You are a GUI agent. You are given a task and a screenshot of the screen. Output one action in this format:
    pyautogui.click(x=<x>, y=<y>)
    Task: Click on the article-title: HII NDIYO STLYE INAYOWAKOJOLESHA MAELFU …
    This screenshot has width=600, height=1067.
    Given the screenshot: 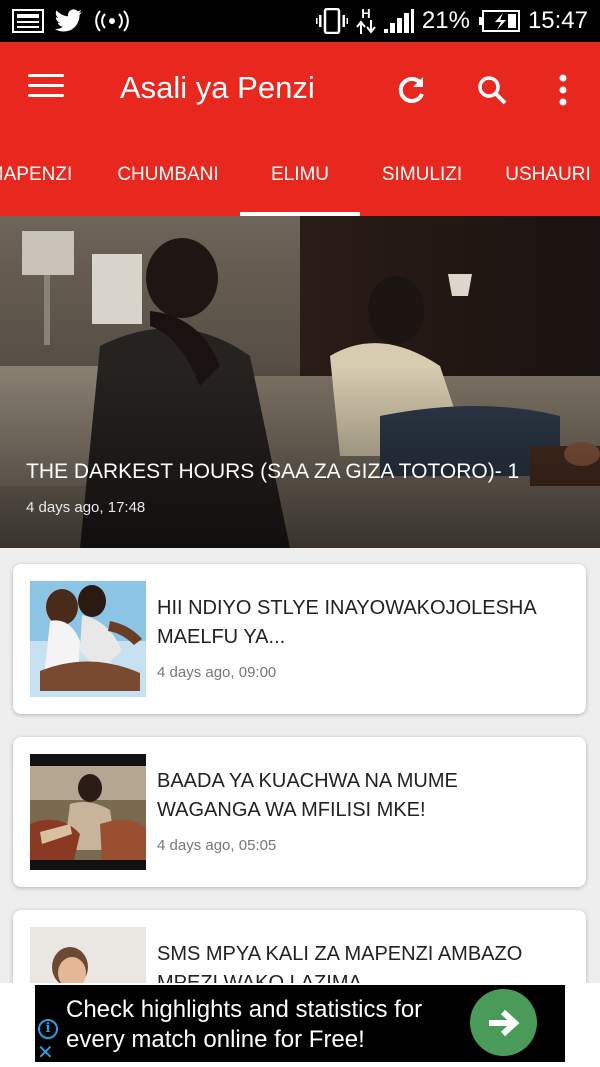 What is the action you would take?
    pyautogui.click(x=346, y=622)
    